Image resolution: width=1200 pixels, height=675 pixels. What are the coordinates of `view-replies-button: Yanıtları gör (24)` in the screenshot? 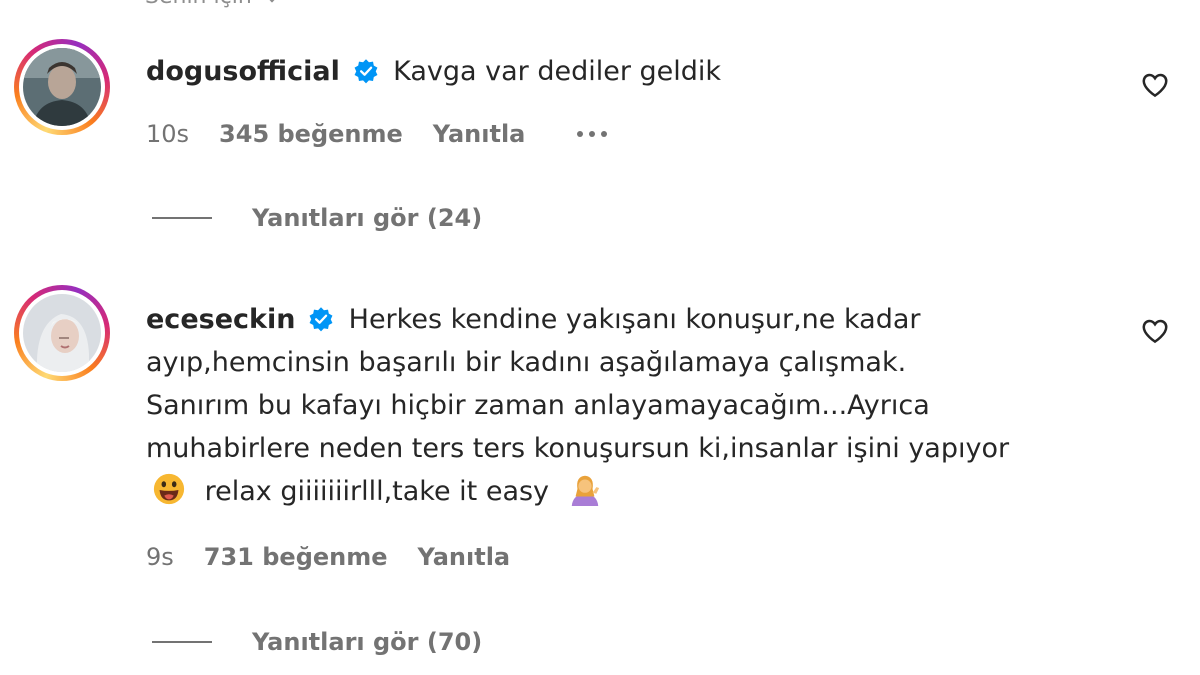 It's located at (317, 218).